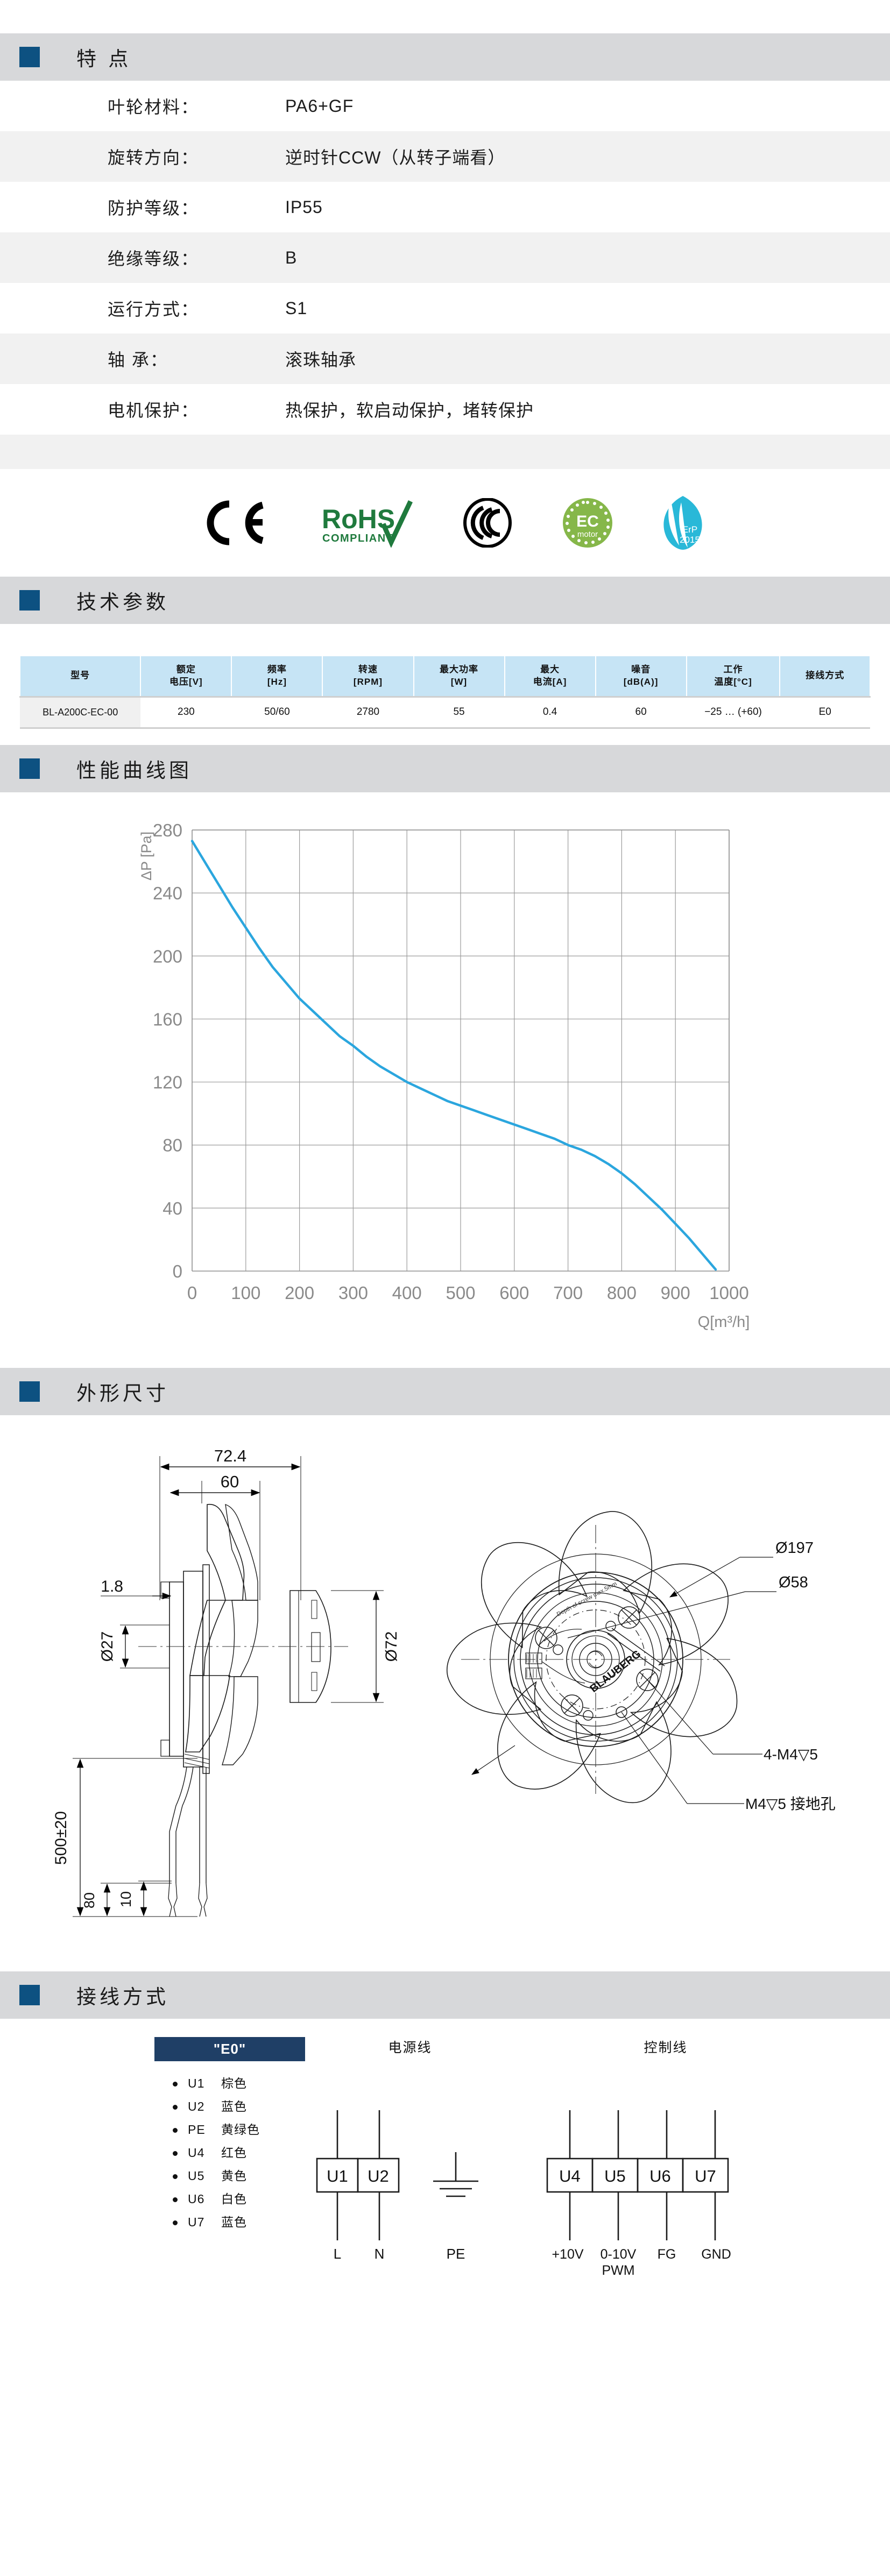 This screenshot has width=890, height=2576. Describe the element at coordinates (825, 676) in the screenshot. I see `col-header-wiring: 接线方式` at that location.